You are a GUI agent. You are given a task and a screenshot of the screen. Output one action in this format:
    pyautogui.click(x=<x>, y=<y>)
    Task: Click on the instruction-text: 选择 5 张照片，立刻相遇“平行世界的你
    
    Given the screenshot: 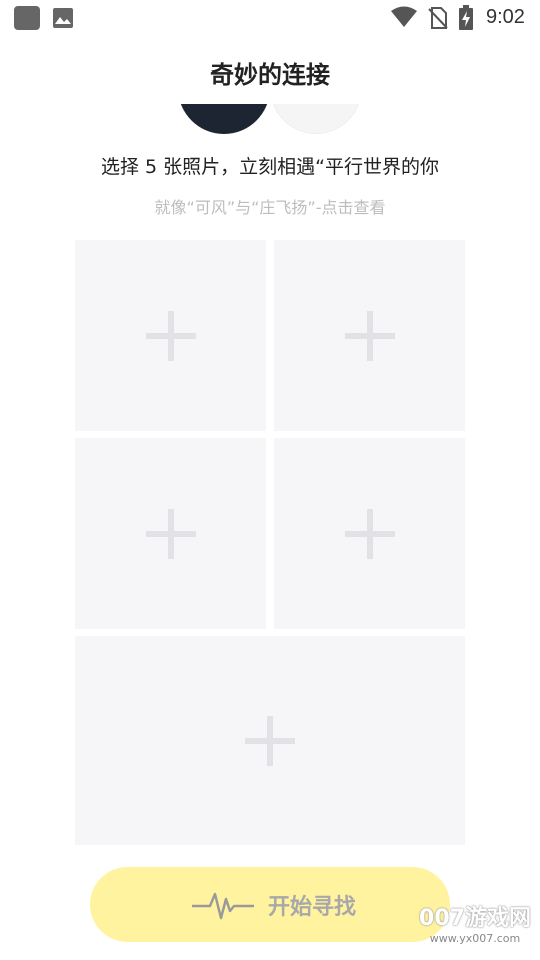 What is the action you would take?
    pyautogui.click(x=269, y=167)
    